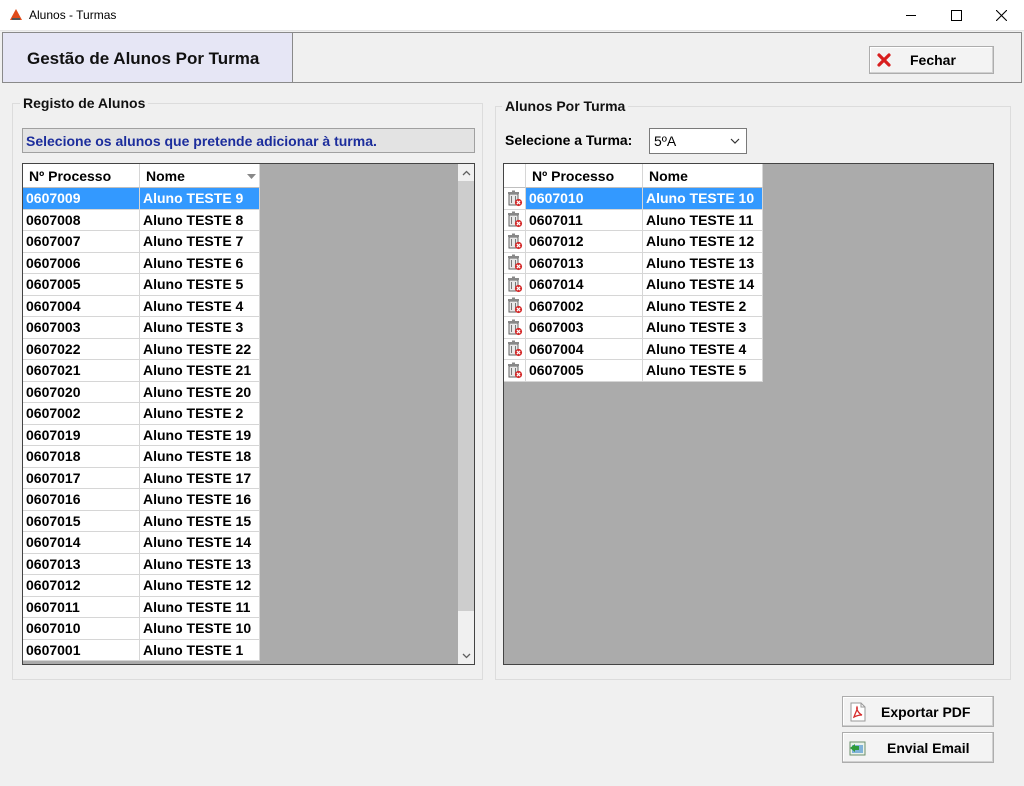 The image size is (1024, 786). I want to click on fechar-button: Fechar, so click(931, 60).